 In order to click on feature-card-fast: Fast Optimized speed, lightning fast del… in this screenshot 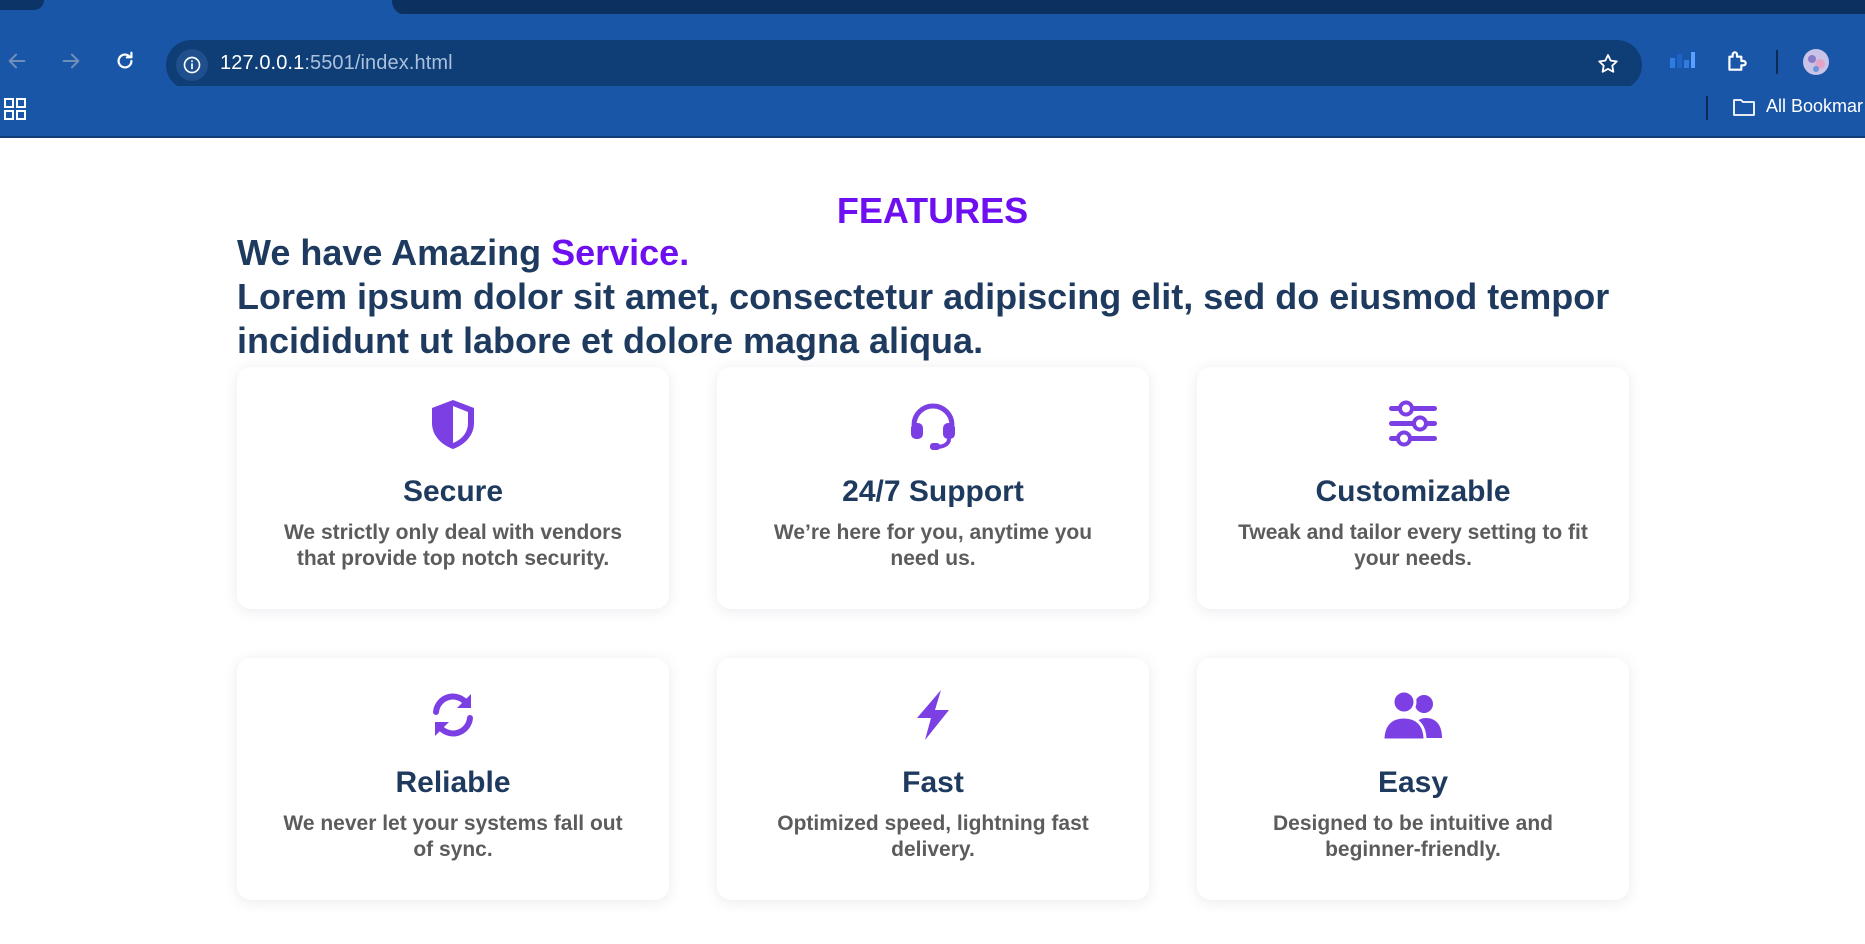, I will do `click(933, 779)`.